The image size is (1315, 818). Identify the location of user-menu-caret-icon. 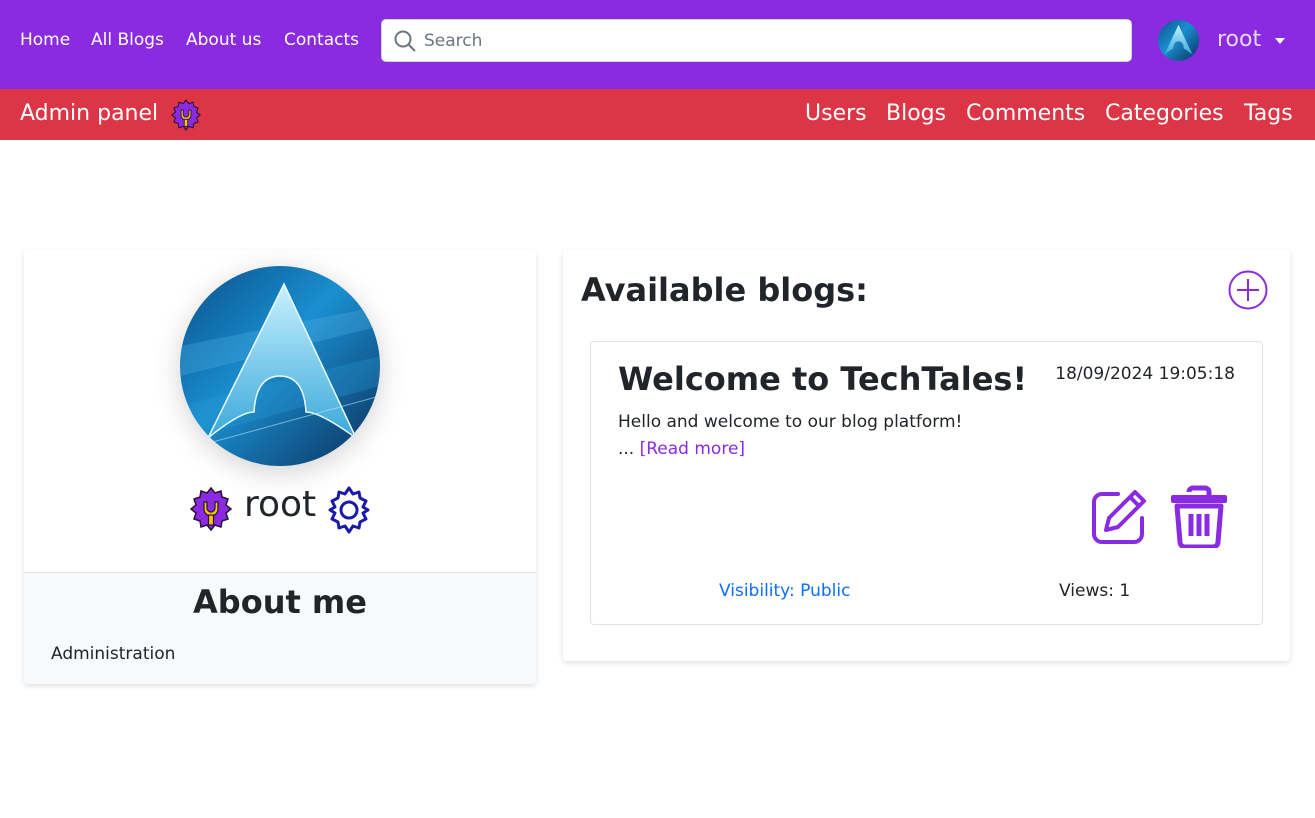
(1280, 41).